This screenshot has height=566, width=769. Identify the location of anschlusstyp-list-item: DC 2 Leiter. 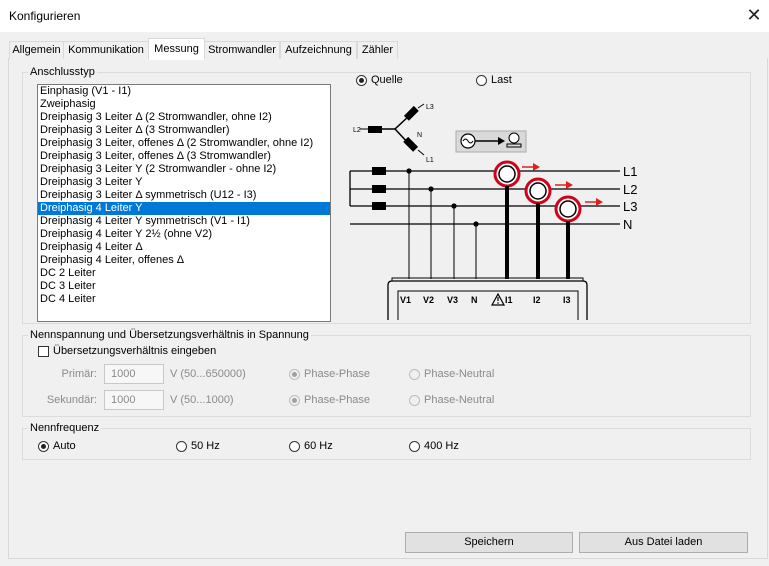
(184, 273).